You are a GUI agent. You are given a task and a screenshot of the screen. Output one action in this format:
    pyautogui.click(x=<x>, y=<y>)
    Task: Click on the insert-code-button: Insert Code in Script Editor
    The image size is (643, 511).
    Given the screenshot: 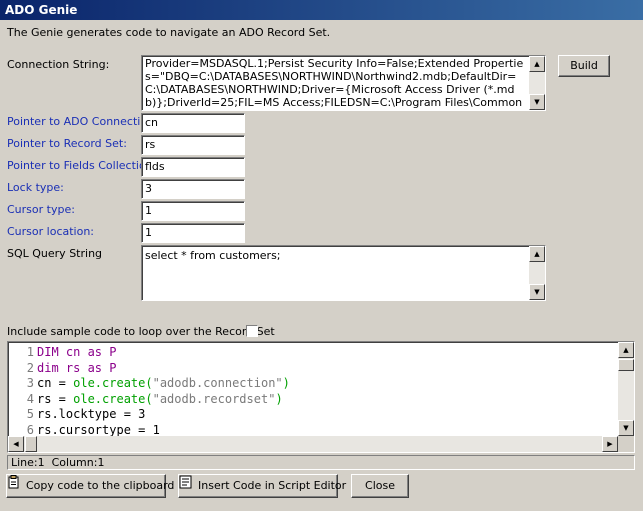 What is the action you would take?
    pyautogui.click(x=262, y=486)
    